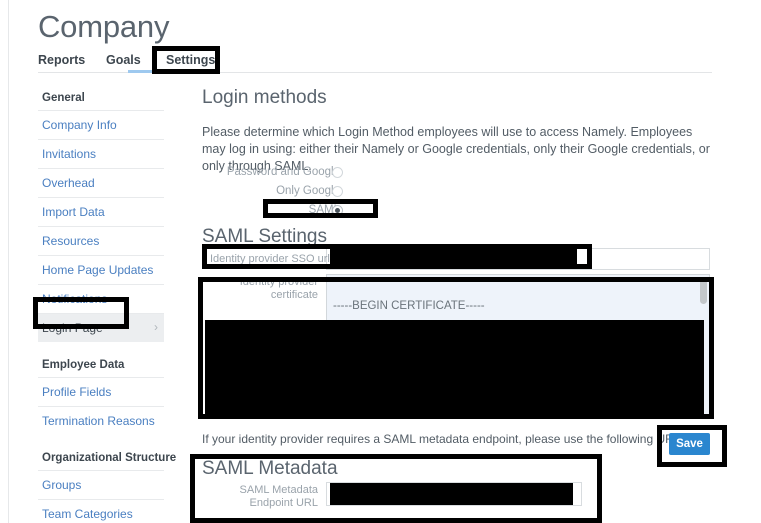 Image resolution: width=761 pixels, height=523 pixels. I want to click on radio-row-password-and-google: Password and Google, so click(302, 172).